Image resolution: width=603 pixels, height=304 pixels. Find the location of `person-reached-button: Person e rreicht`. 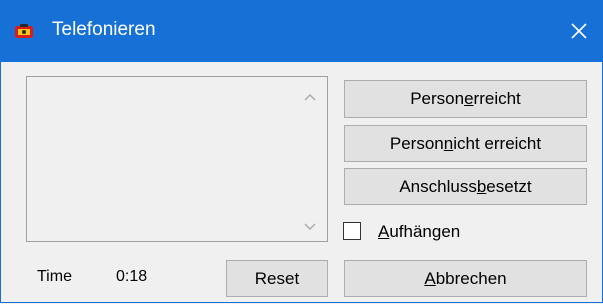

person-reached-button: Person e rreicht is located at coordinates (465, 99).